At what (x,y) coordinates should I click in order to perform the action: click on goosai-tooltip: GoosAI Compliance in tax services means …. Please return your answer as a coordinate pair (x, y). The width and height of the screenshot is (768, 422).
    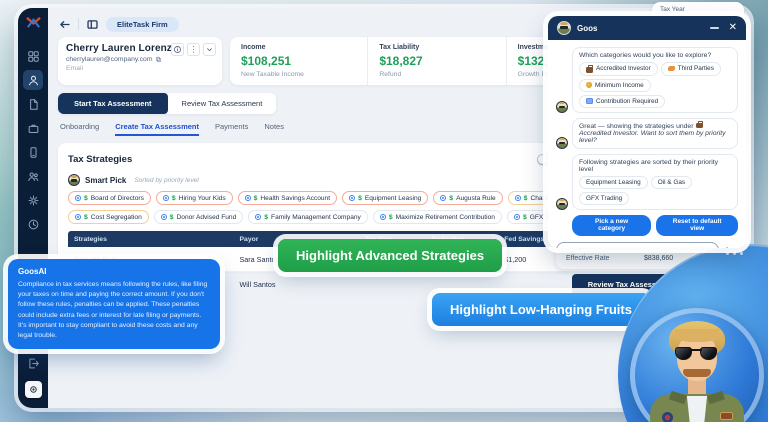
    Looking at the image, I should click on (114, 304).